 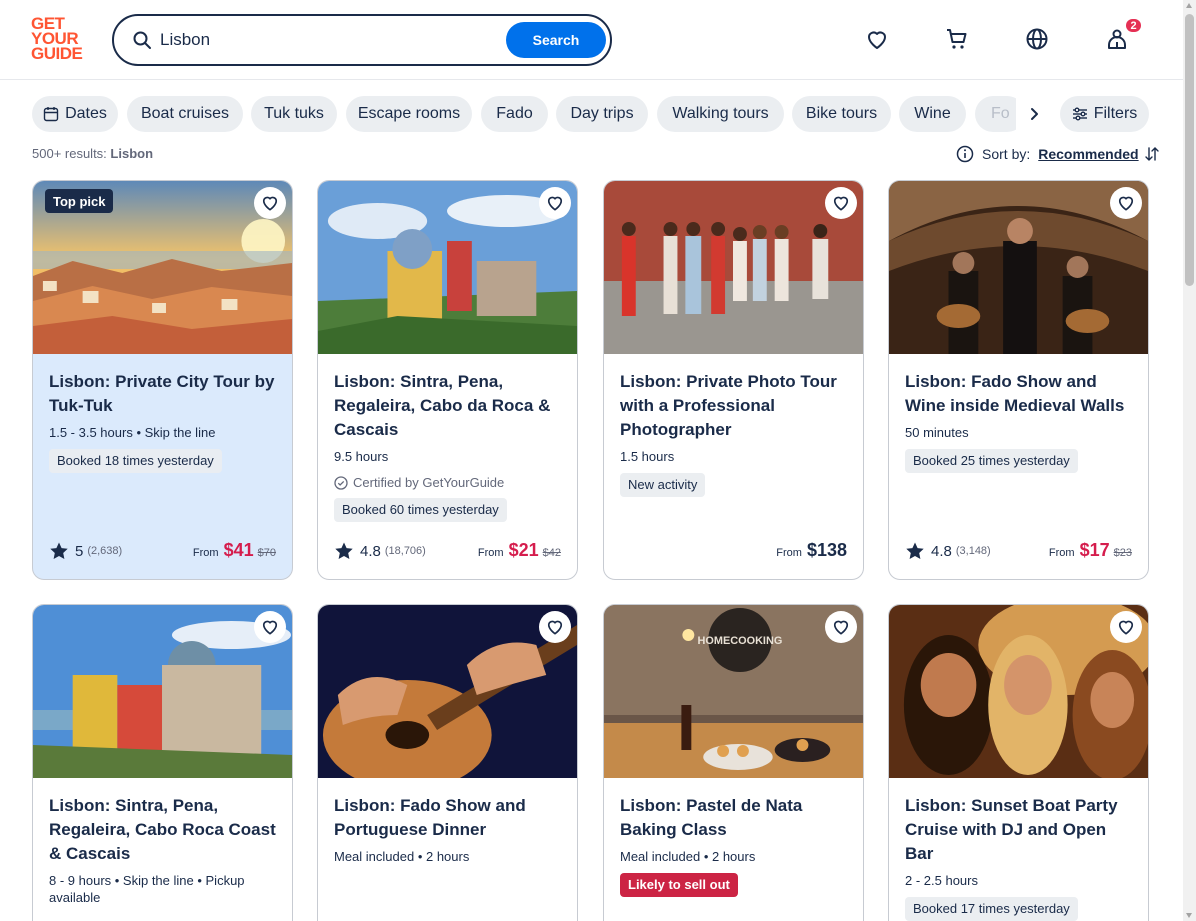 What do you see at coordinates (551, 553) in the screenshot?
I see `price-original: $42` at bounding box center [551, 553].